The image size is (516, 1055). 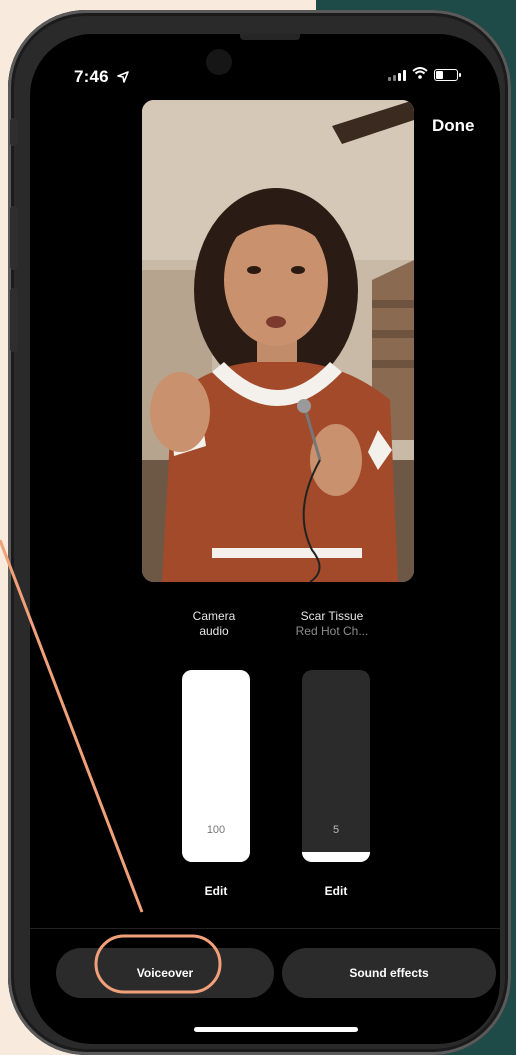 What do you see at coordinates (453, 126) in the screenshot?
I see `done-button: Done` at bounding box center [453, 126].